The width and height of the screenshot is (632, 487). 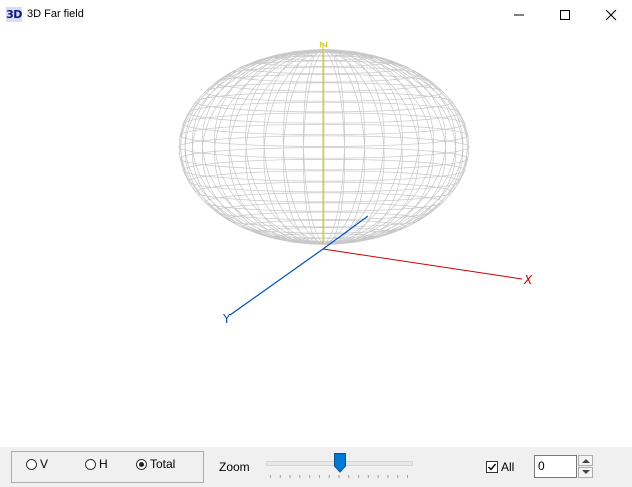 What do you see at coordinates (44, 464) in the screenshot?
I see `radio-v-label: V` at bounding box center [44, 464].